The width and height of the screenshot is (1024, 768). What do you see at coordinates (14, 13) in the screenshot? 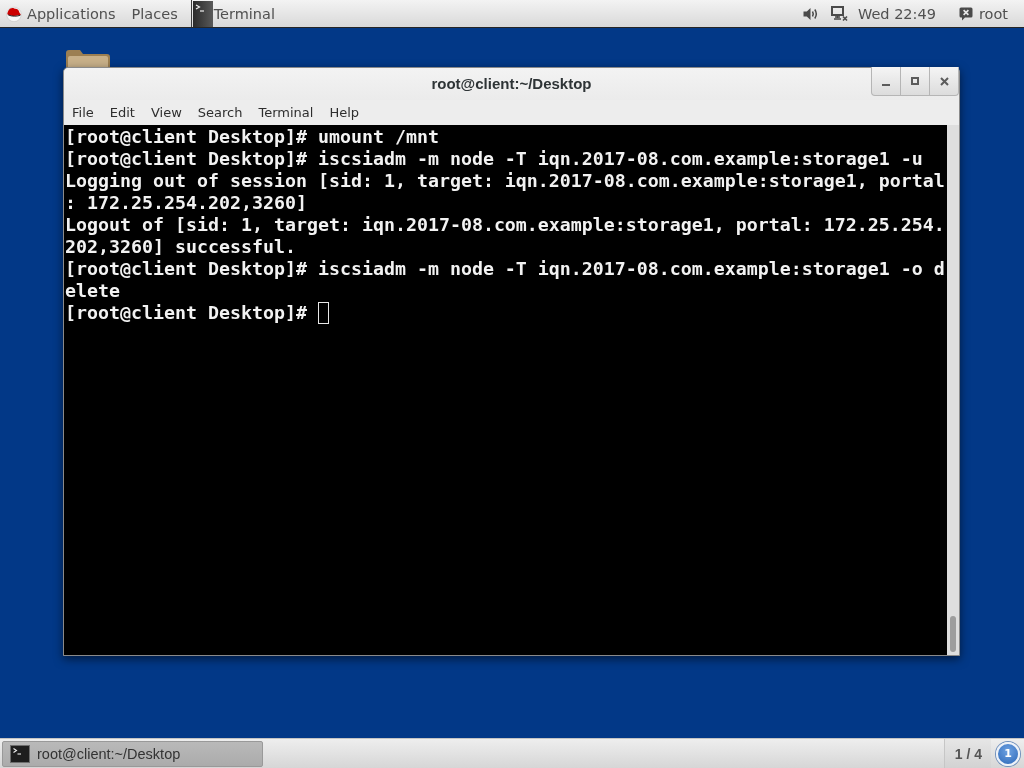
I see `hat-icon` at bounding box center [14, 13].